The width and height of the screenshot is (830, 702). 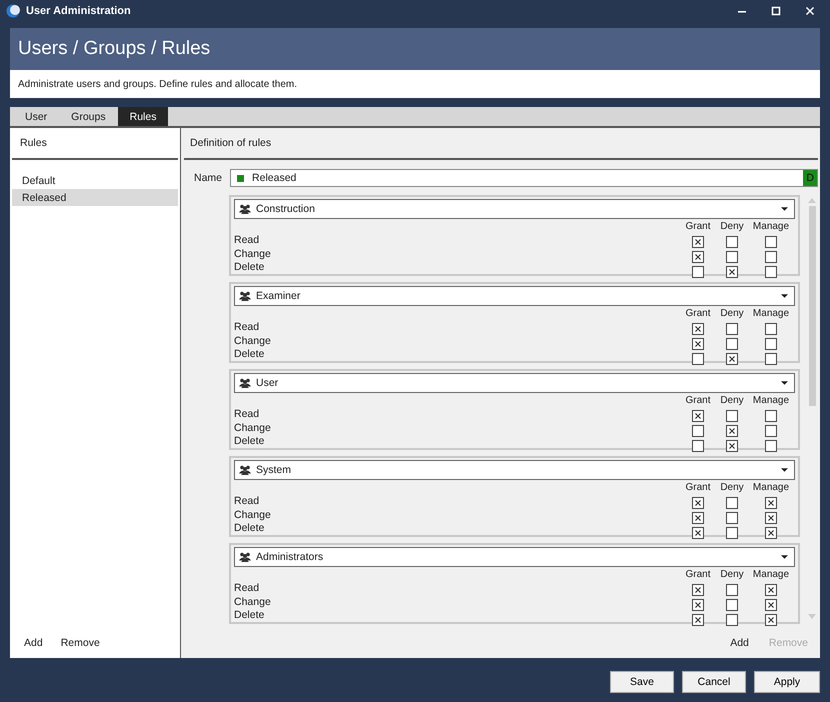 What do you see at coordinates (776, 11) in the screenshot?
I see `maximize-icon` at bounding box center [776, 11].